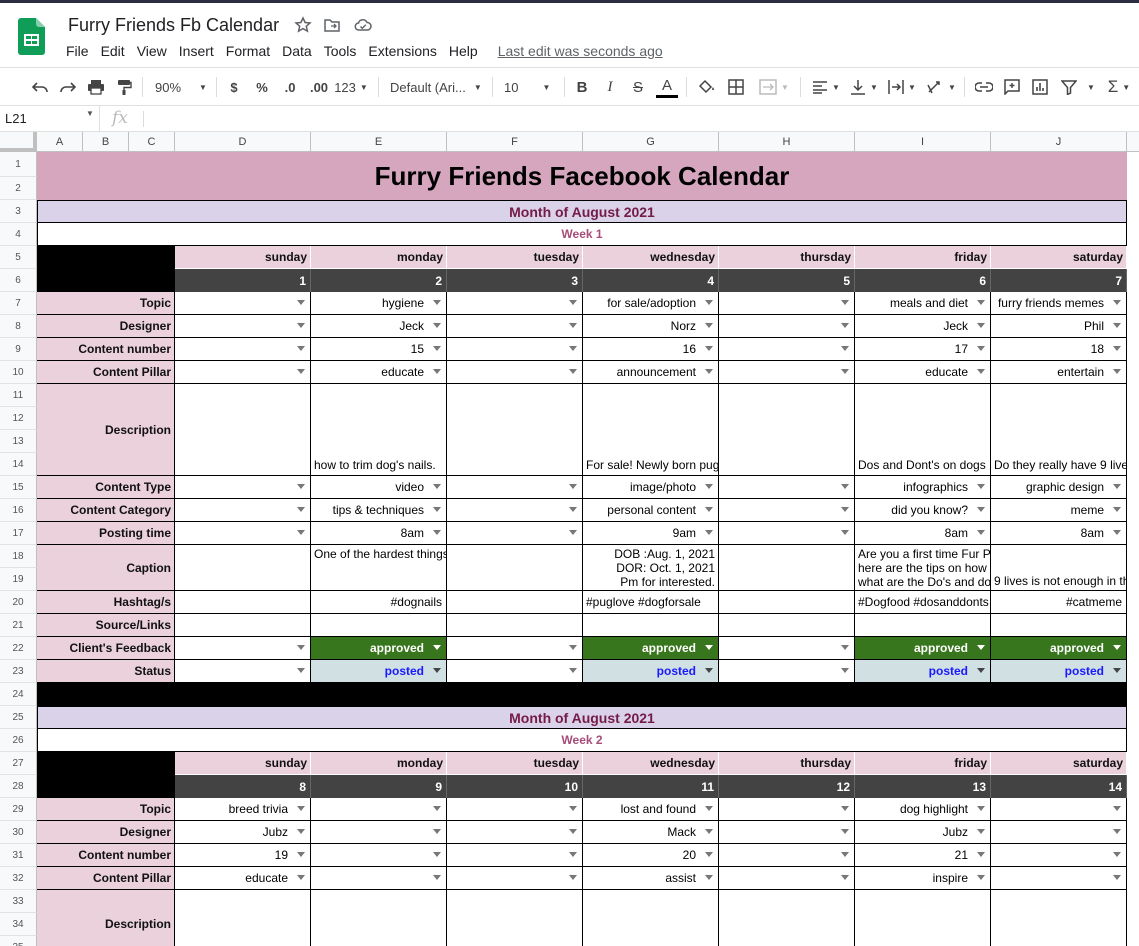 Image resolution: width=1139 pixels, height=946 pixels. I want to click on hashtag-cell: #dognails, so click(379, 602).